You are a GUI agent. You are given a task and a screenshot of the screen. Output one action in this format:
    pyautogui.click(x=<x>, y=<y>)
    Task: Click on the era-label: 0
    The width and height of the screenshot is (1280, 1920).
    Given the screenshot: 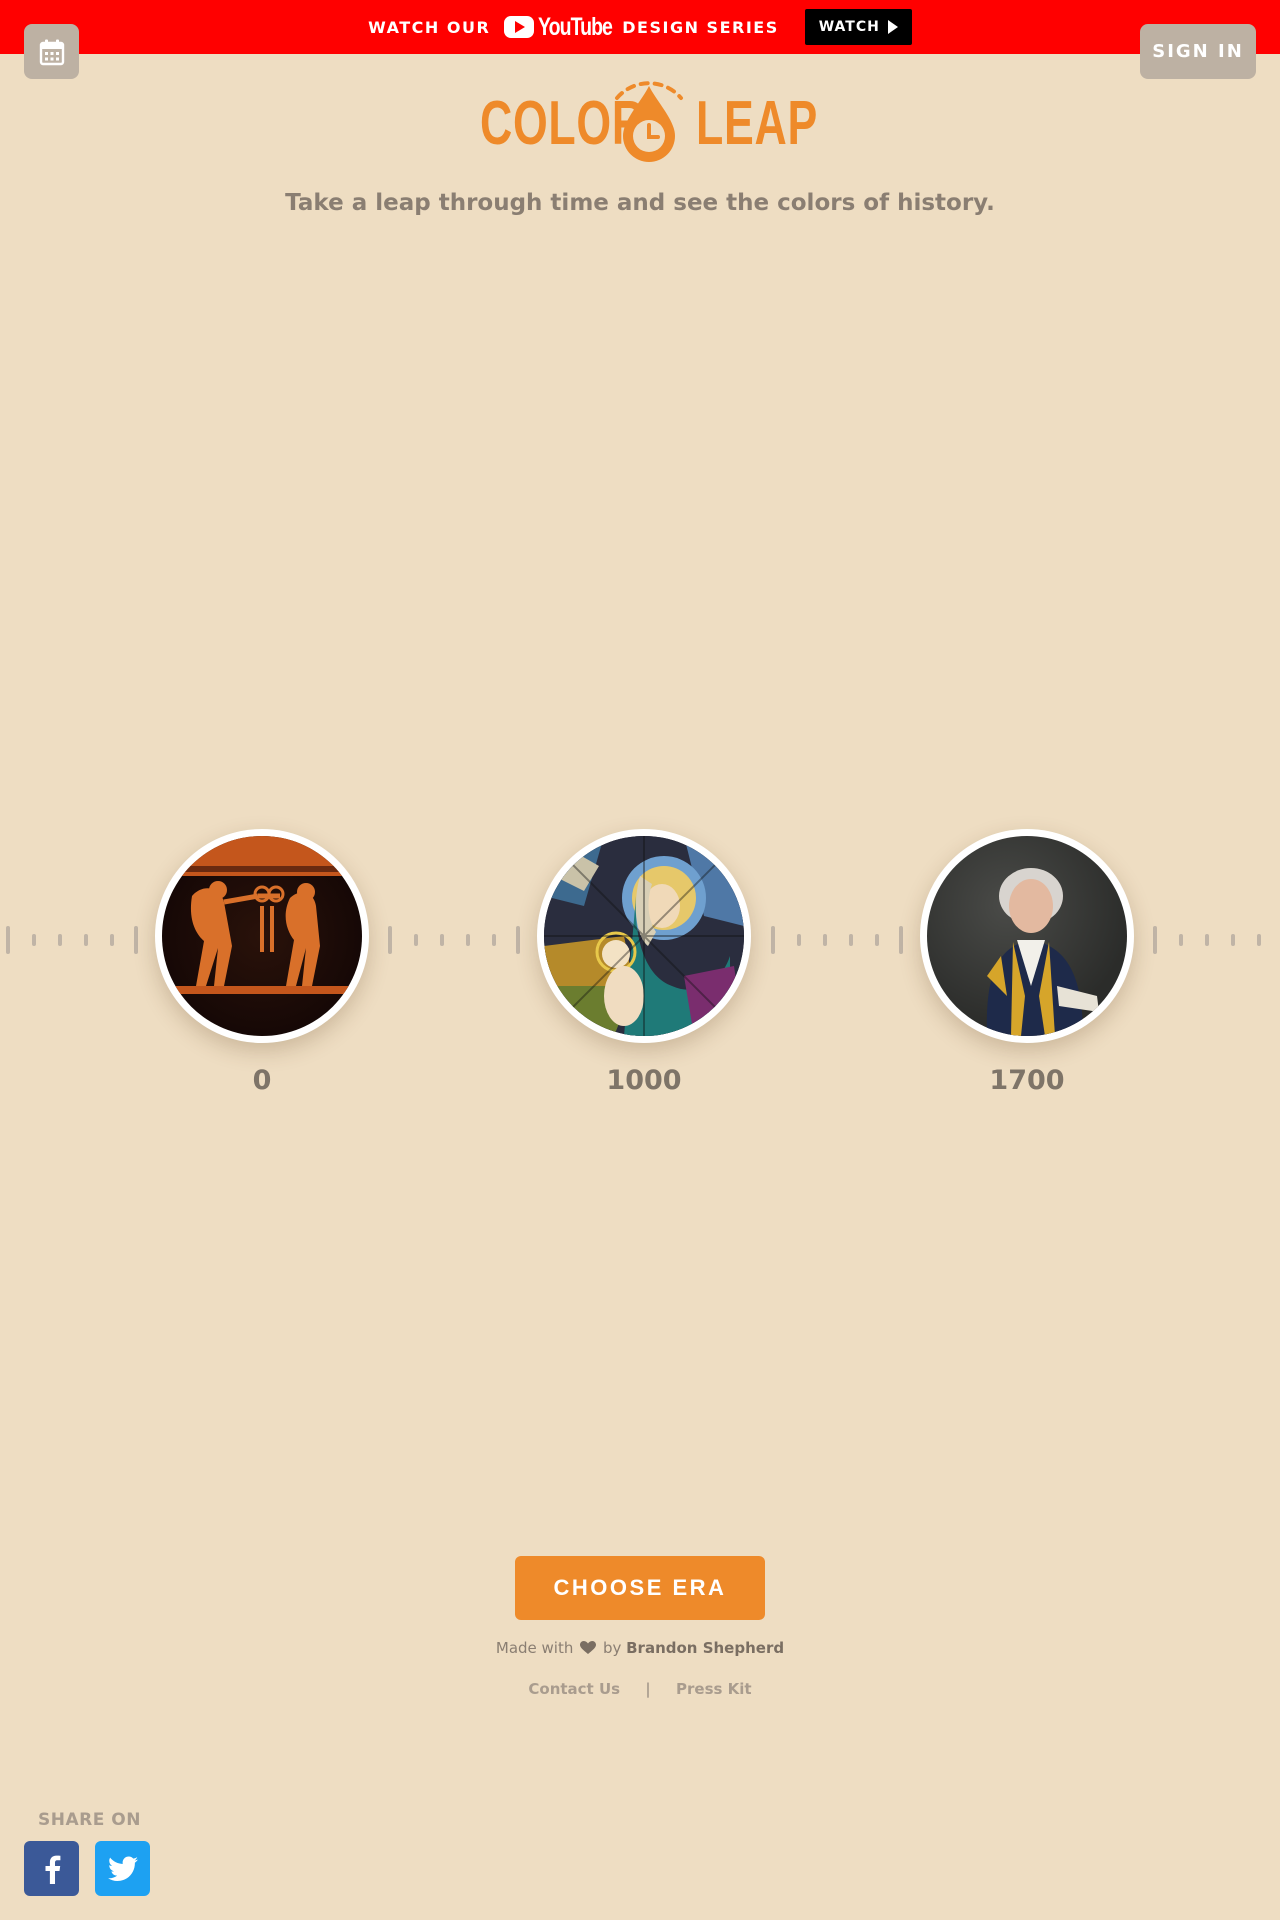 What is the action you would take?
    pyautogui.click(x=262, y=1080)
    